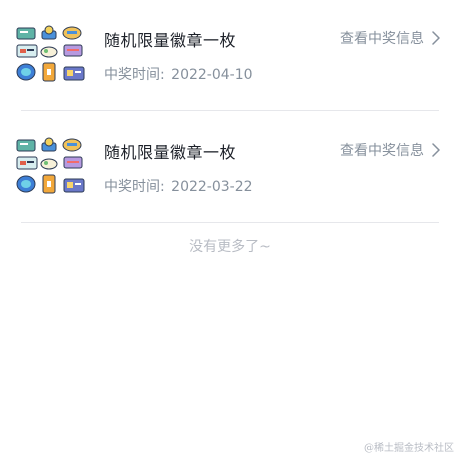  Describe the element at coordinates (212, 187) in the screenshot. I see `prize-date-value: 2022-03-22` at that location.